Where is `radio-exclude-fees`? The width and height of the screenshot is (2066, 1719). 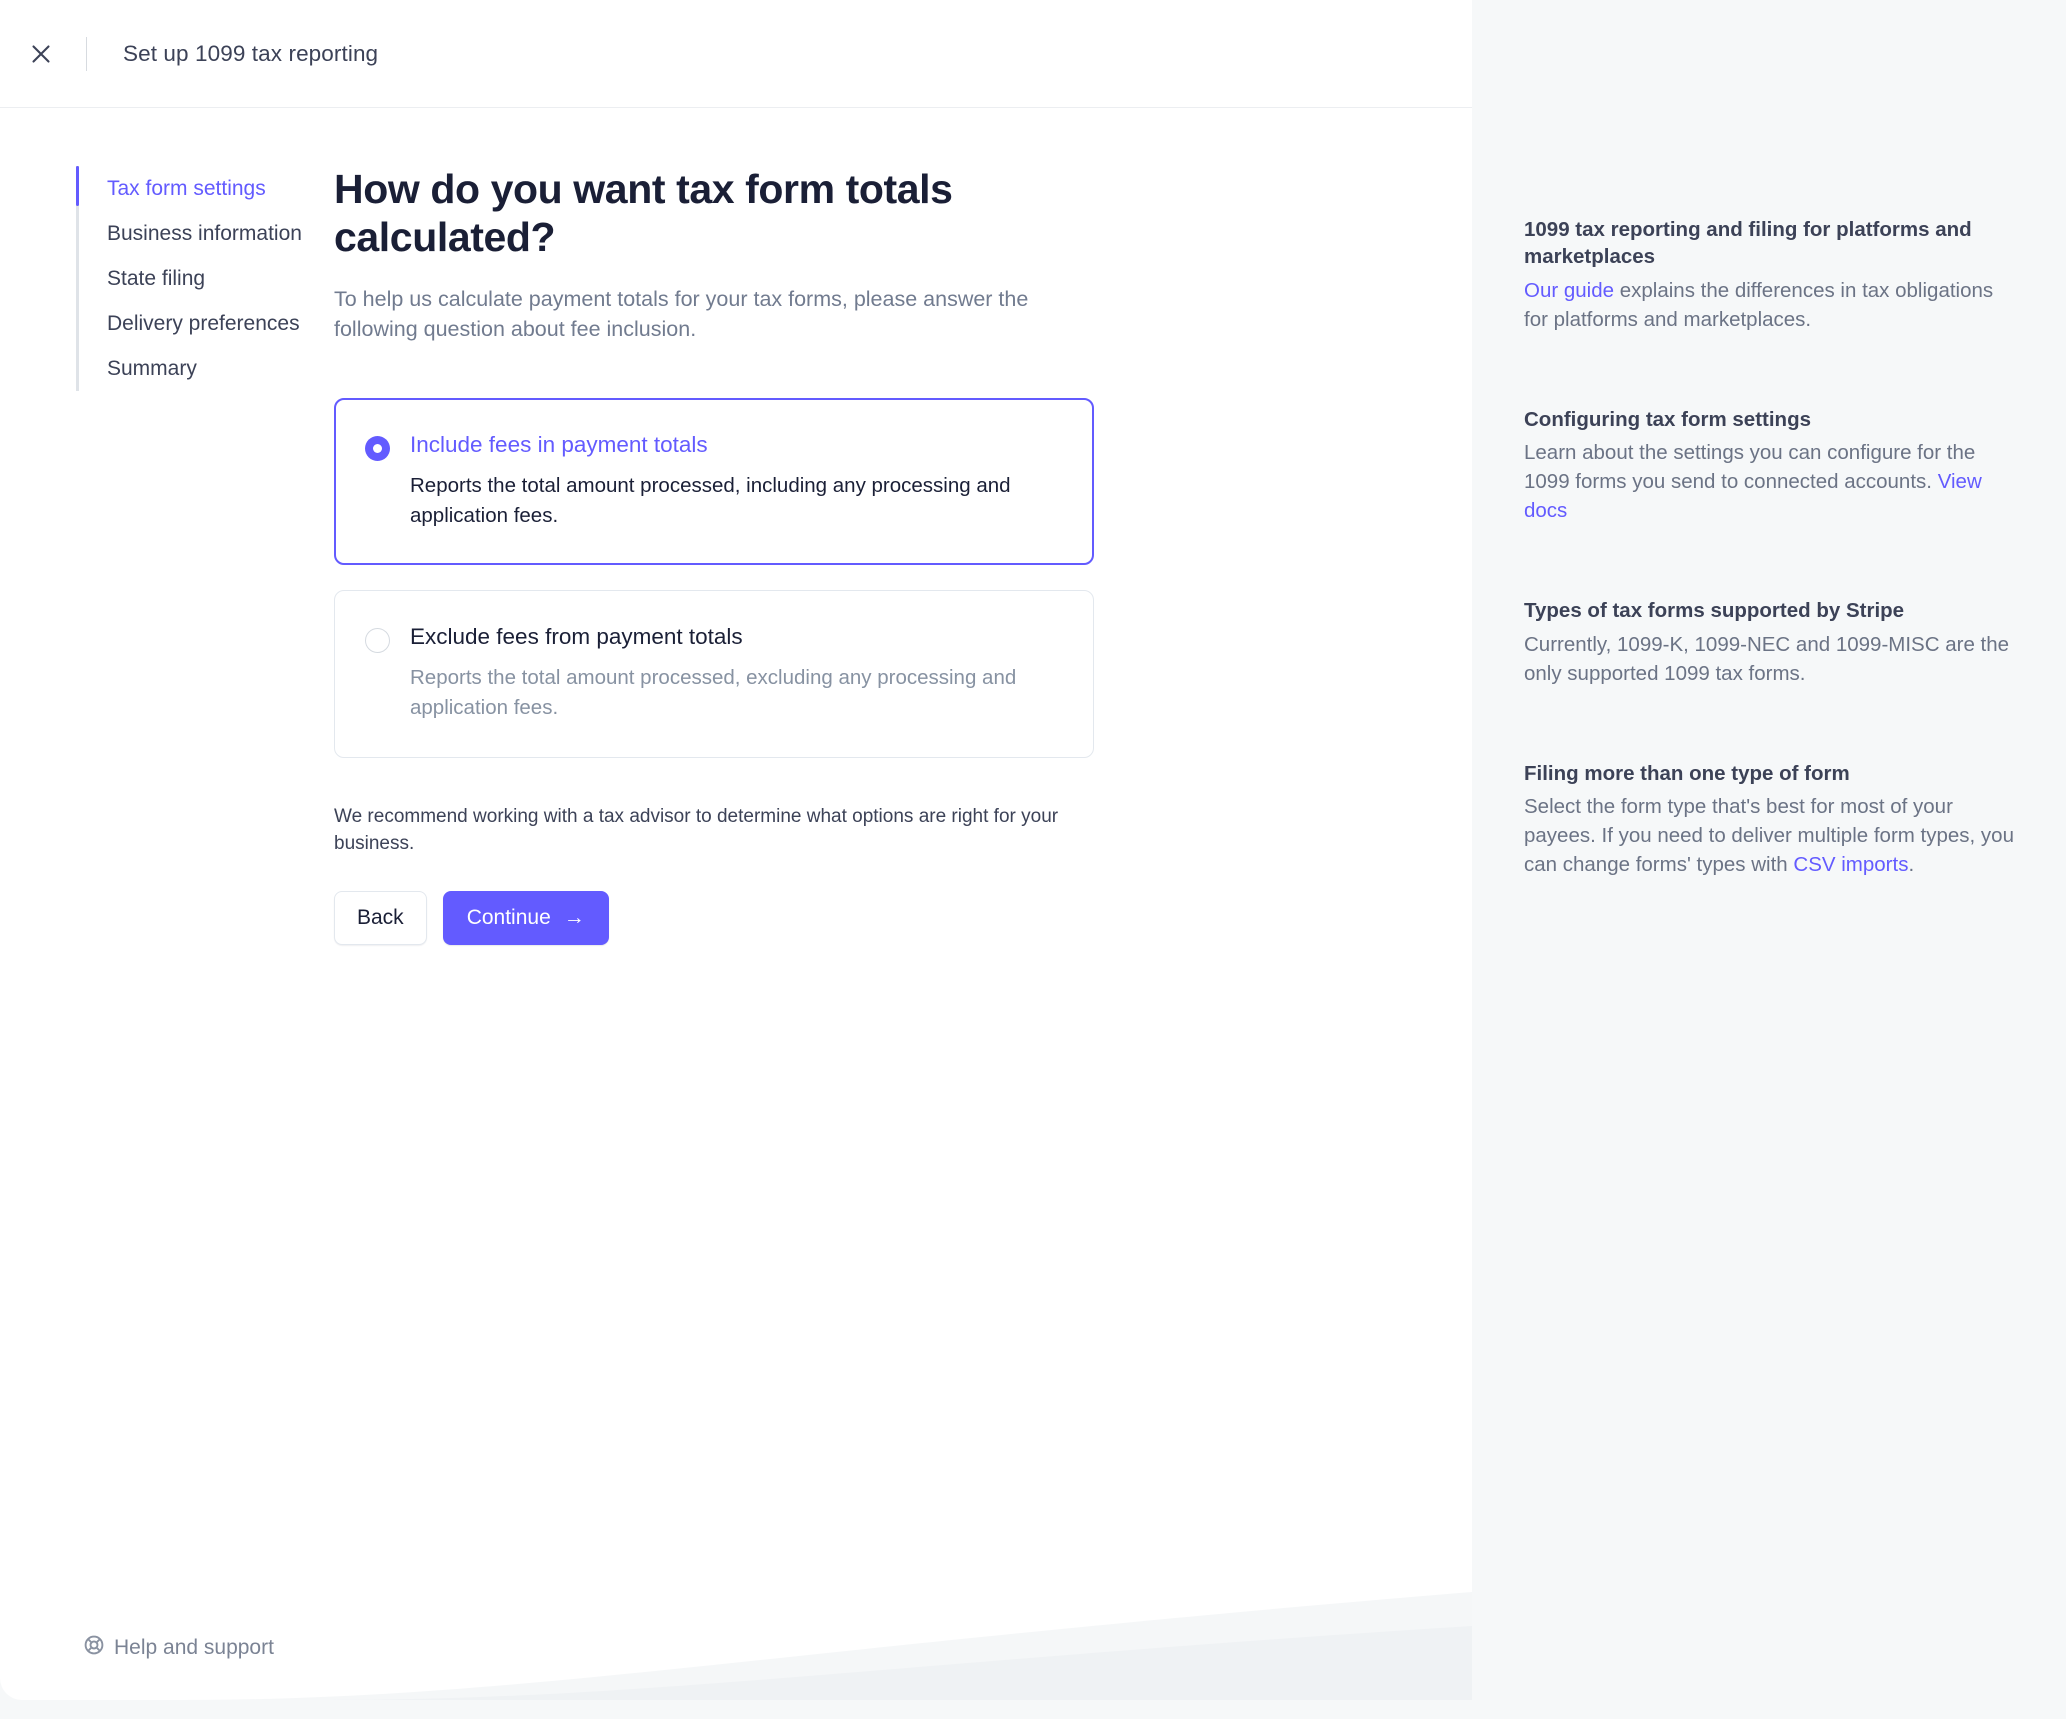 radio-exclude-fees is located at coordinates (377, 641).